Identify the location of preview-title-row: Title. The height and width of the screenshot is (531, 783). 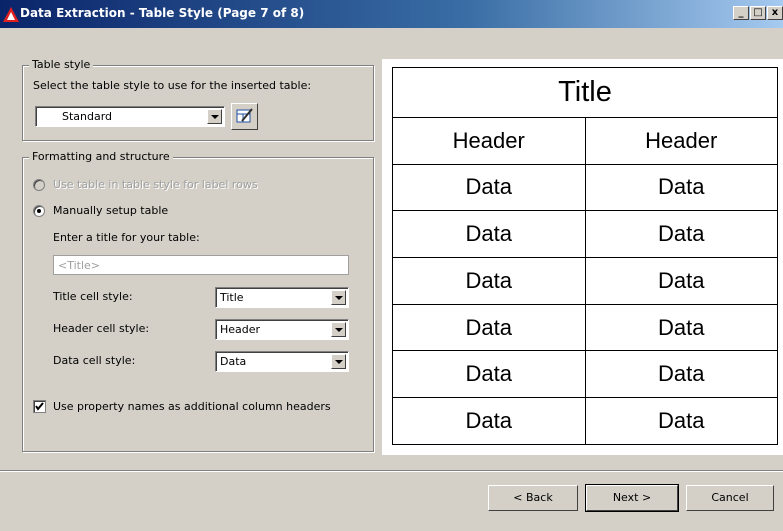
(585, 92).